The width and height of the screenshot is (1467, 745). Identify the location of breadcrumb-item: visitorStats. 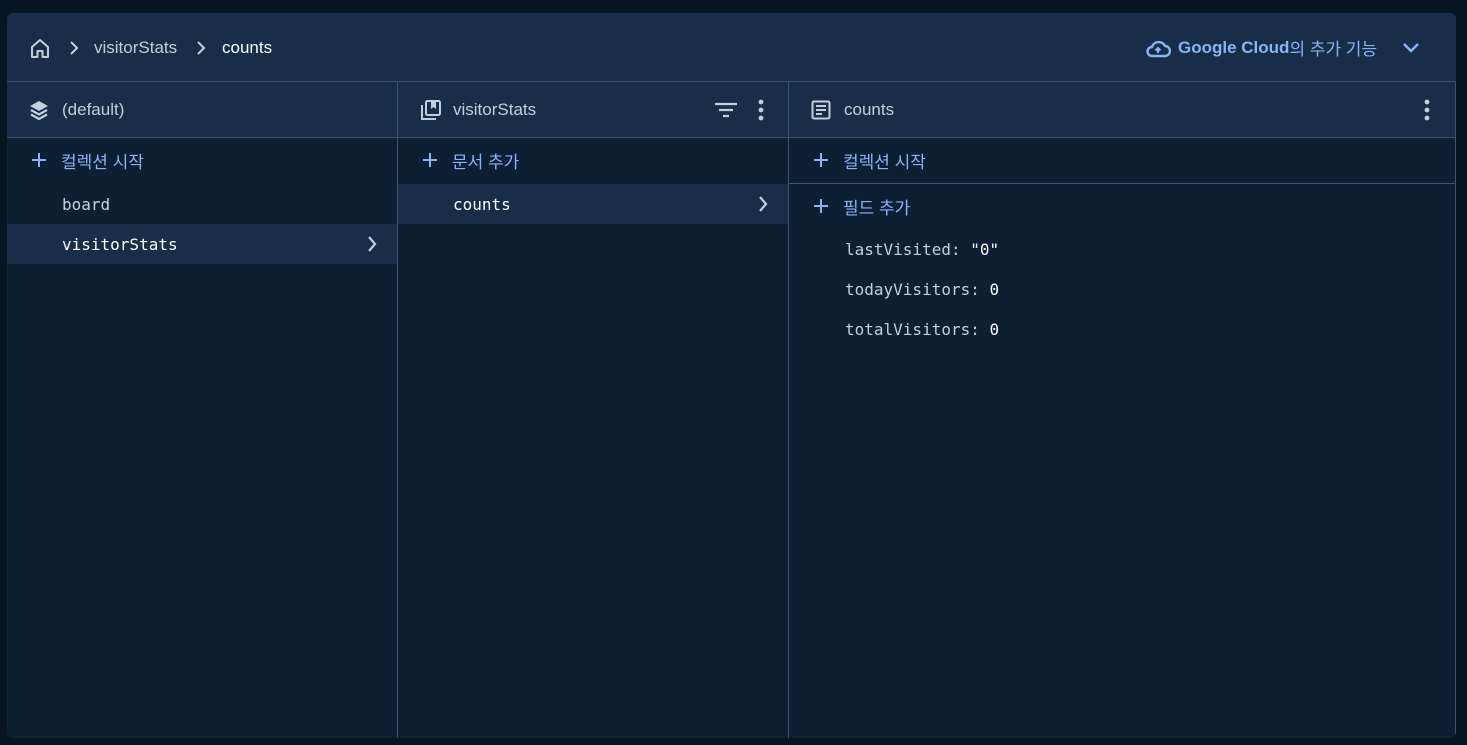
(135, 47).